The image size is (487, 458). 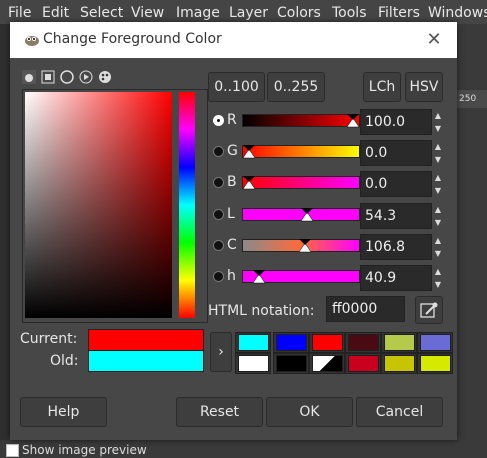 What do you see at coordinates (396, 247) in the screenshot?
I see `channel-c-value-field: 106.8` at bounding box center [396, 247].